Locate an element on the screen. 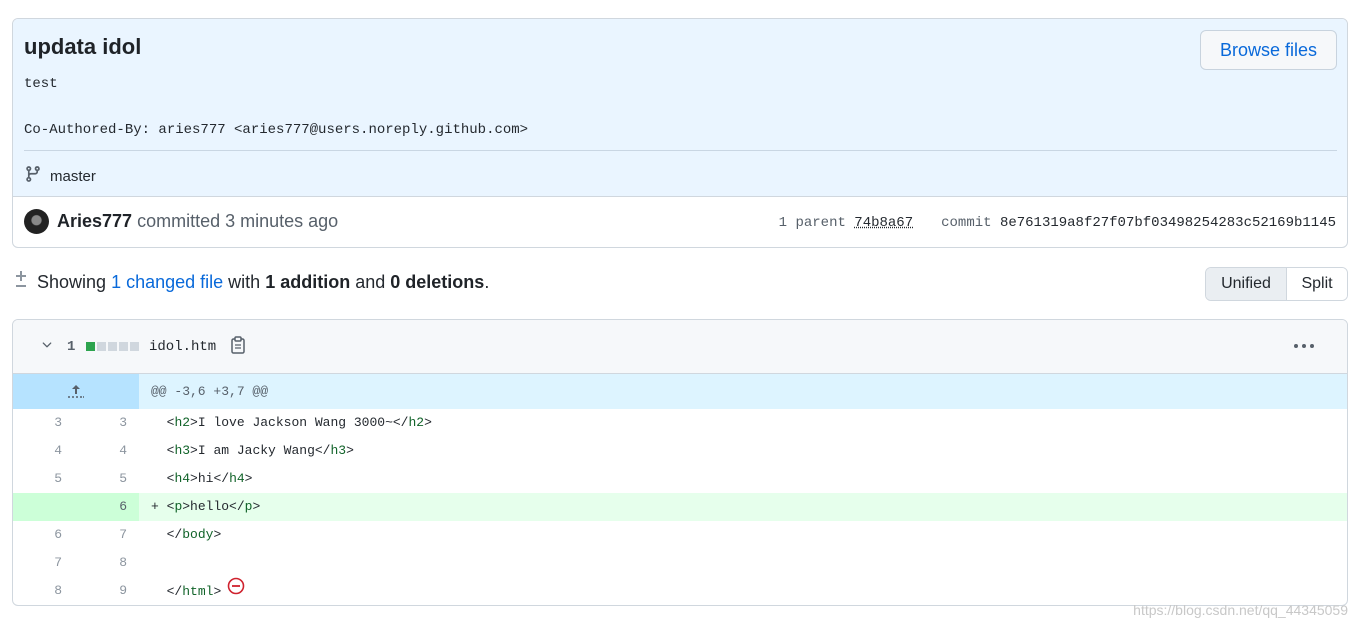  diff-line: 44 <h3>I am Jacky Wang</h3> is located at coordinates (680, 451).